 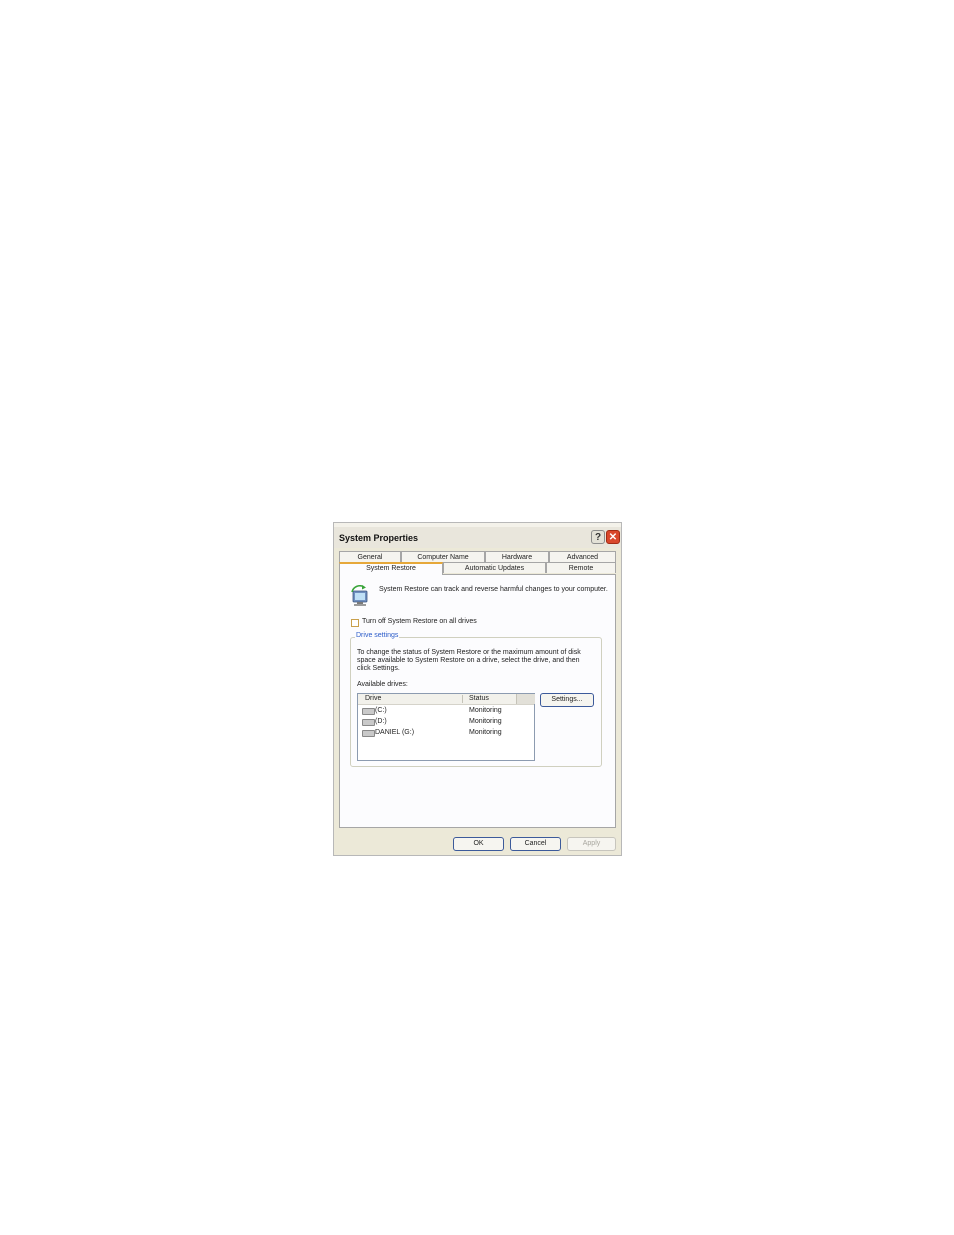 What do you see at coordinates (535, 844) in the screenshot?
I see `cancel-button: Cancel` at bounding box center [535, 844].